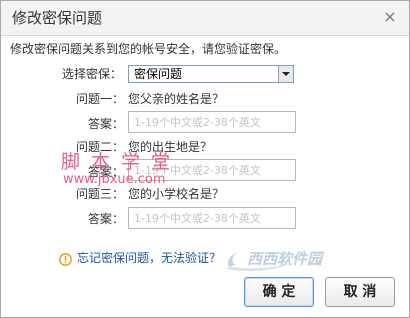 The image size is (410, 318). Describe the element at coordinates (211, 74) in the screenshot. I see `security-type-select: 密保问题` at that location.